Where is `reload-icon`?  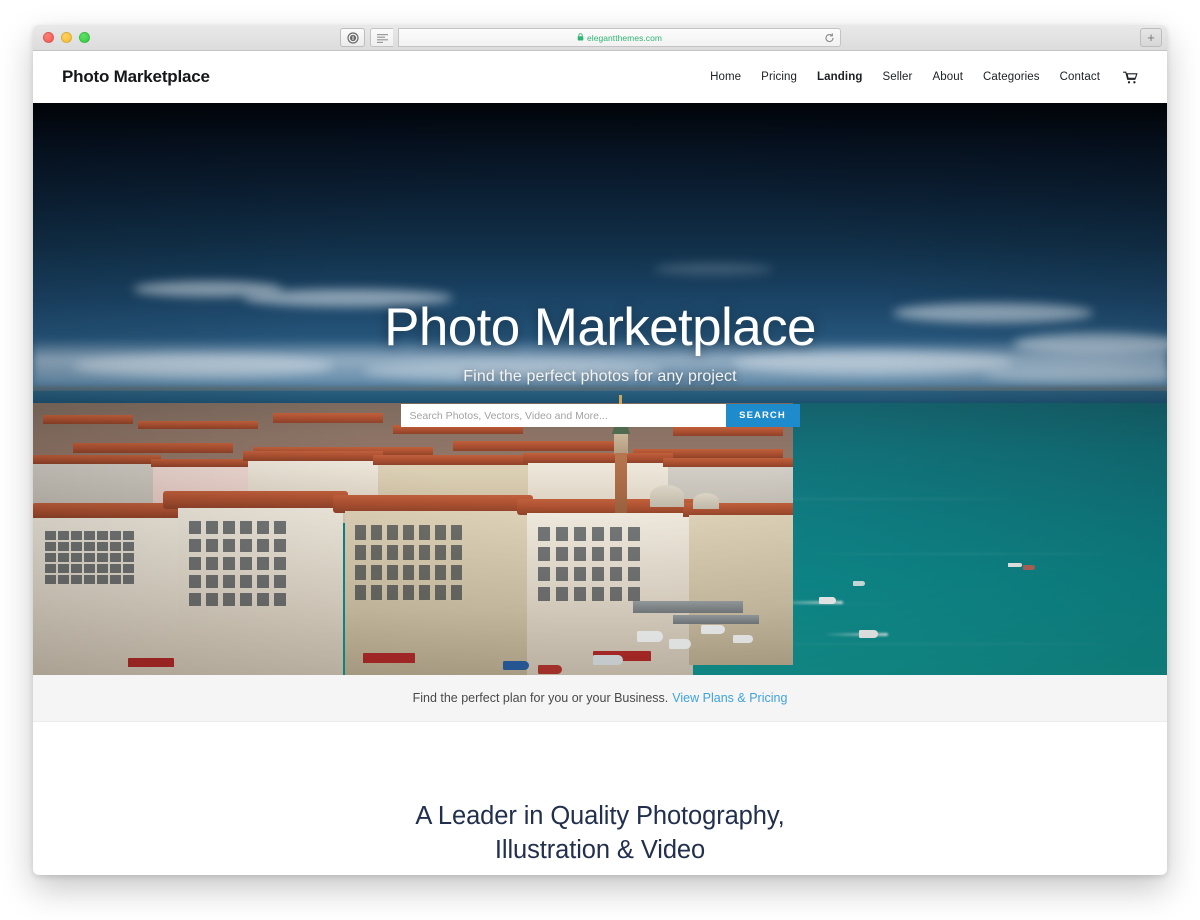 reload-icon is located at coordinates (829, 37).